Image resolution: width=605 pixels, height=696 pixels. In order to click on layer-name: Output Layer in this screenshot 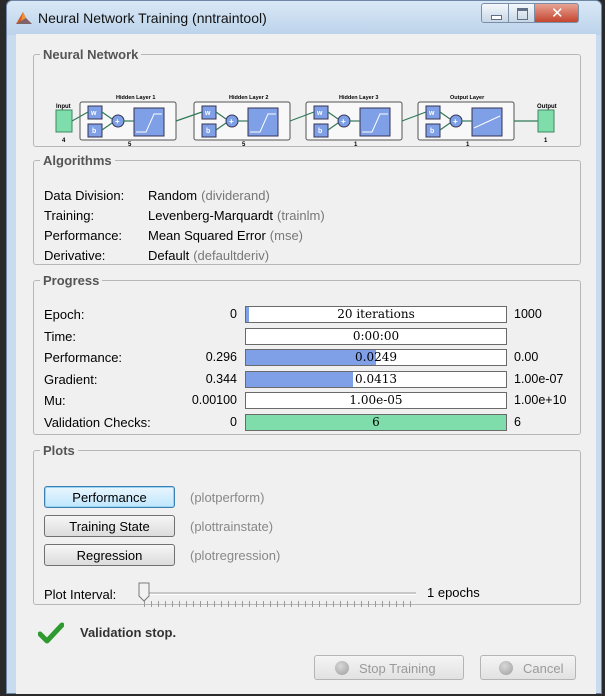, I will do `click(467, 98)`.